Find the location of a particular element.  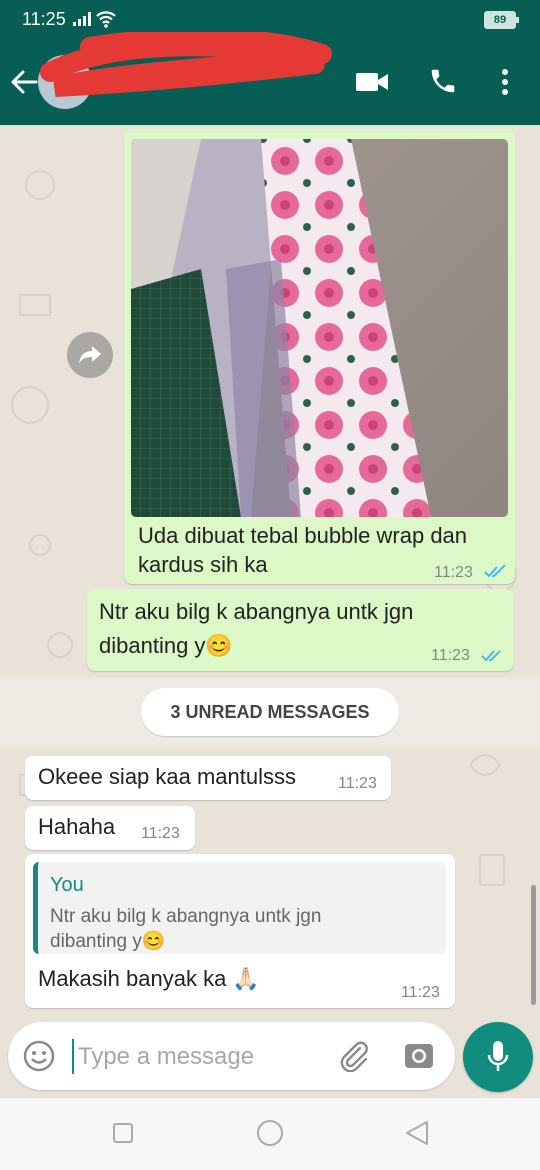

battery-level: 89 is located at coordinates (500, 20).